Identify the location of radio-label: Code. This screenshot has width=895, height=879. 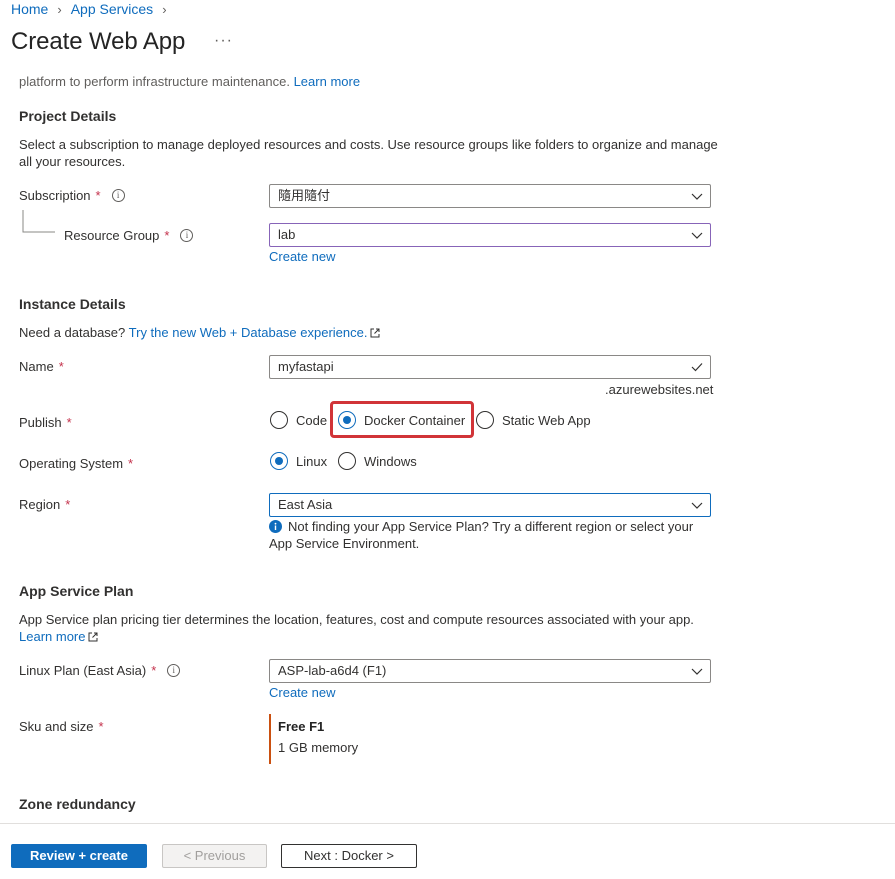
(312, 420).